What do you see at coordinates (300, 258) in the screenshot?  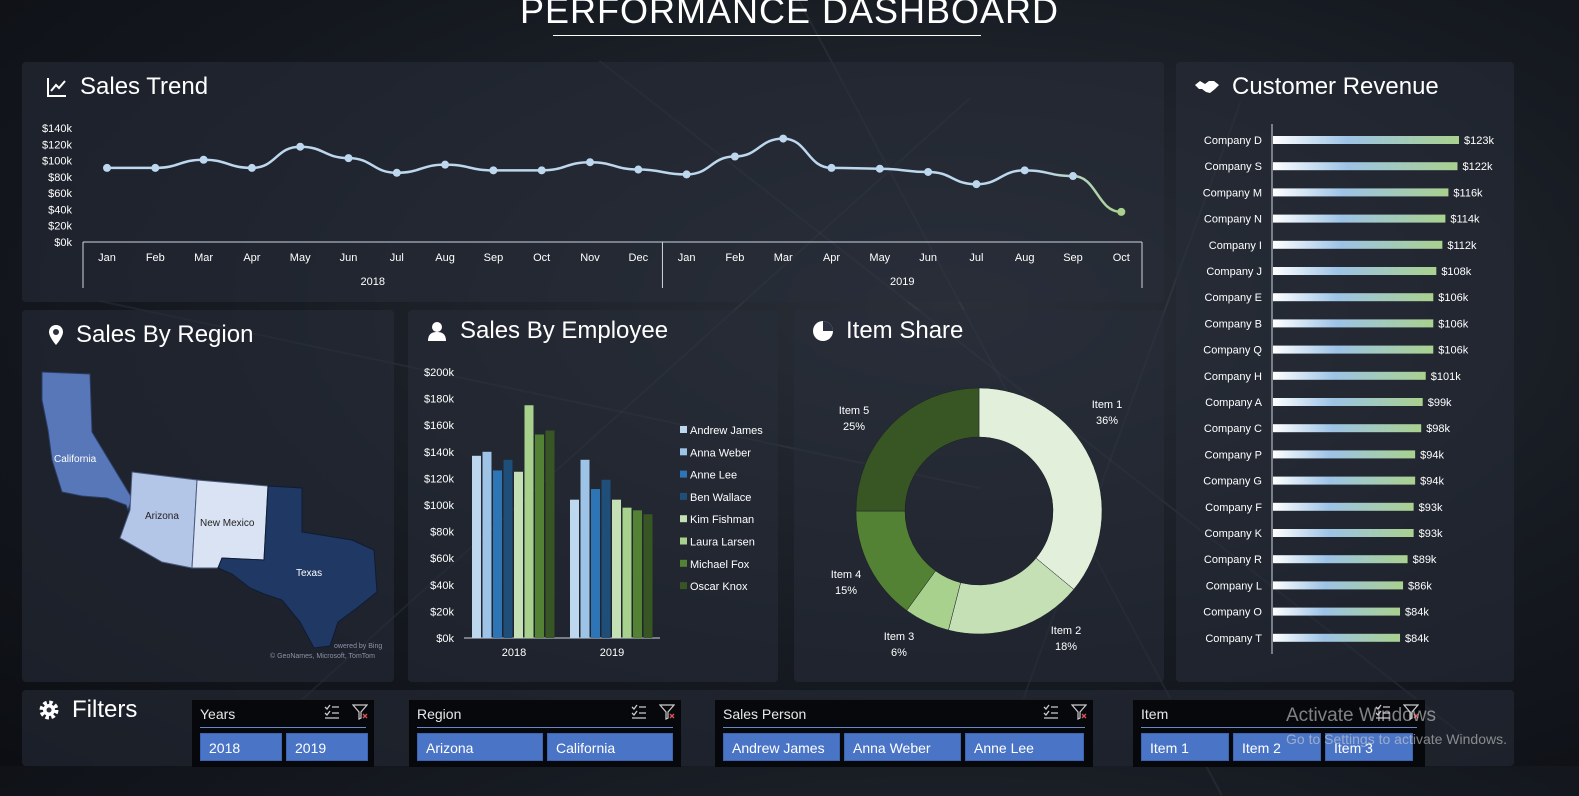 I see `trend-x-tick: May` at bounding box center [300, 258].